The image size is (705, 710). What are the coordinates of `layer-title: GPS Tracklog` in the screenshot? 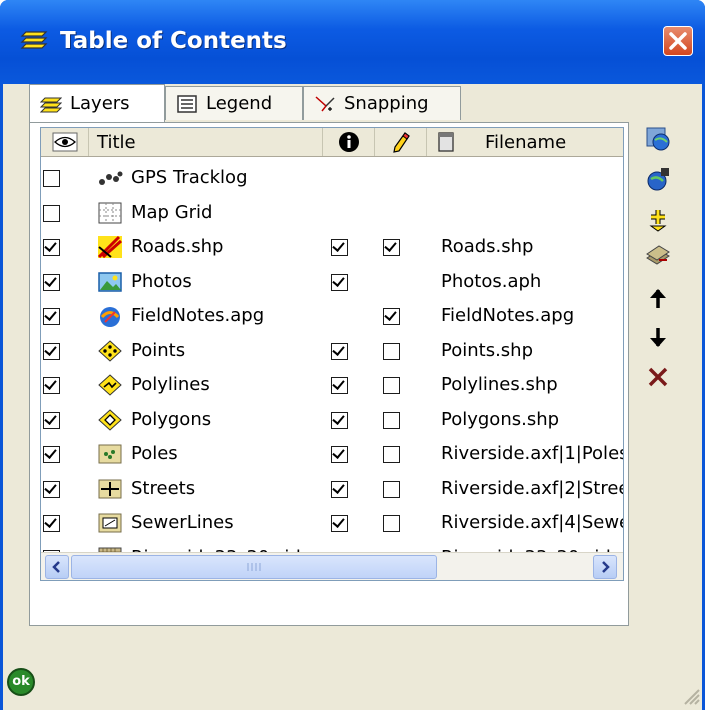 It's located at (189, 177).